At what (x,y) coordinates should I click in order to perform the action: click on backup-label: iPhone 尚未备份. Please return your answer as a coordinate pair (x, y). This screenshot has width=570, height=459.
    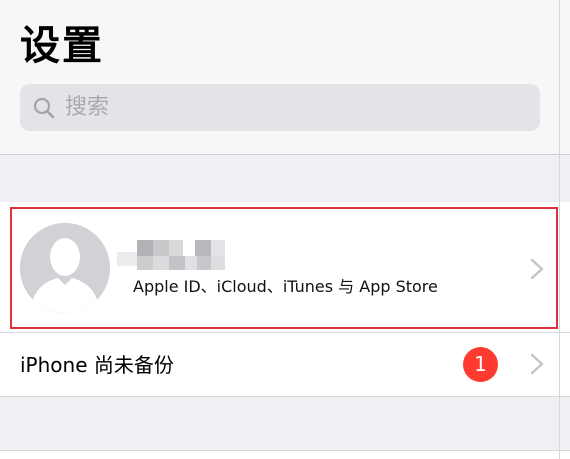
    Looking at the image, I should click on (97, 365).